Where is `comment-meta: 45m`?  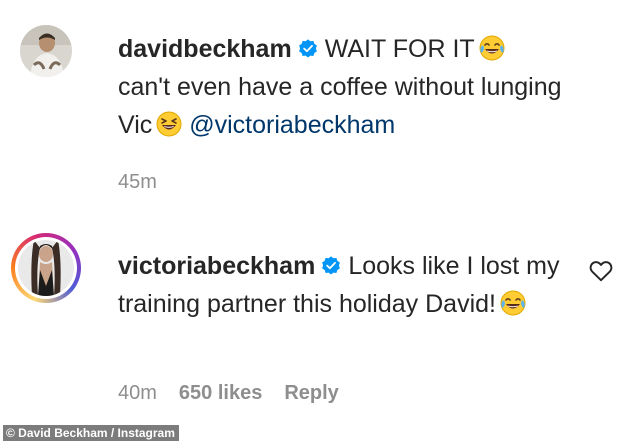 comment-meta: 45m is located at coordinates (148, 182).